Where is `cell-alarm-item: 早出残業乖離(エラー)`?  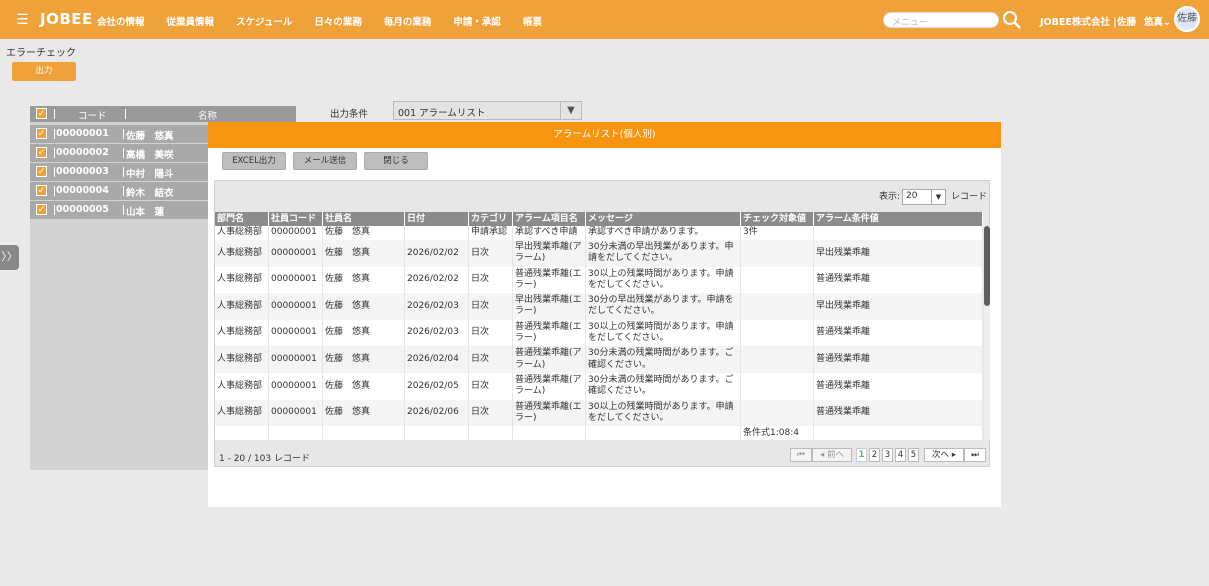 cell-alarm-item: 早出残業乖離(エラー) is located at coordinates (549, 306).